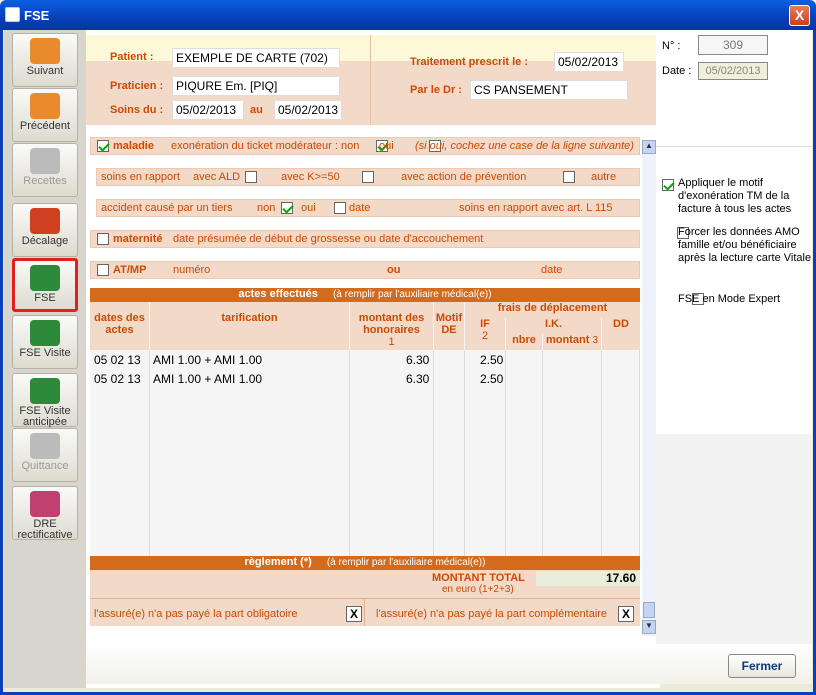  What do you see at coordinates (45, 106) in the screenshot?
I see `arrow-left-icon` at bounding box center [45, 106].